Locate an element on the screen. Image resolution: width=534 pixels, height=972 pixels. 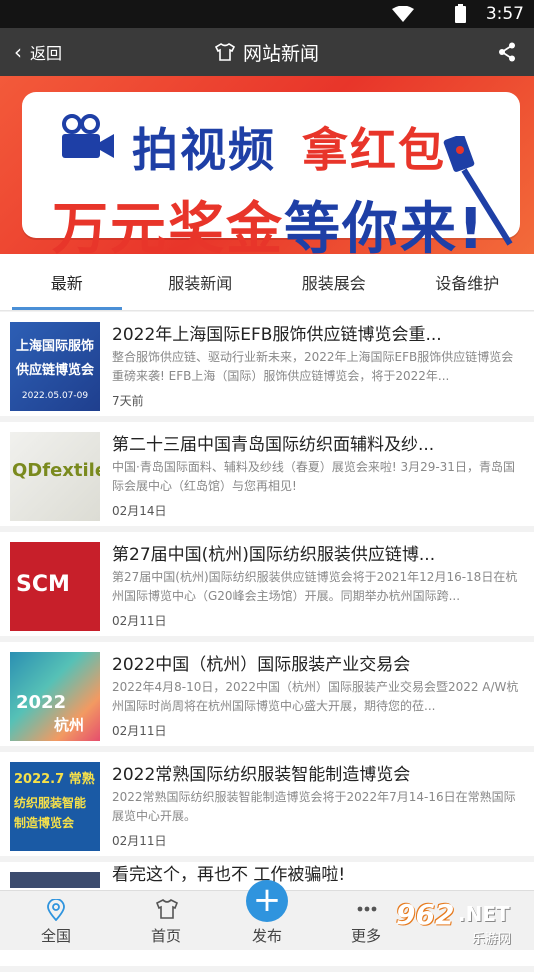
nav-nationwide: 全国 is located at coordinates (56, 920).